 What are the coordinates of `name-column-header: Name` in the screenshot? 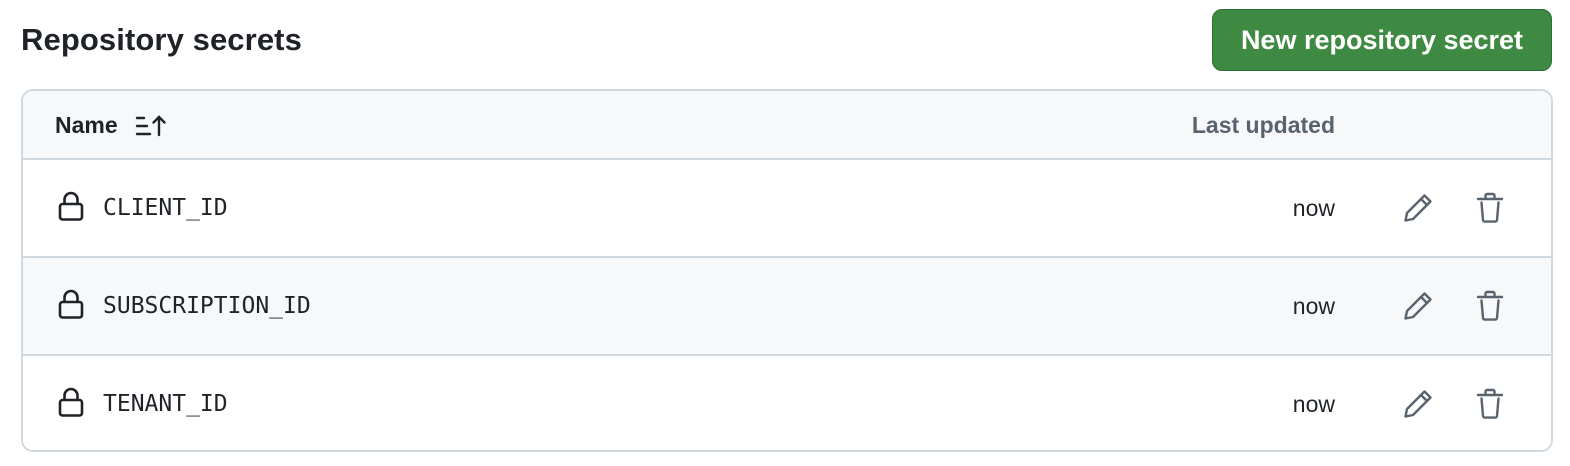 It's located at (111, 125).